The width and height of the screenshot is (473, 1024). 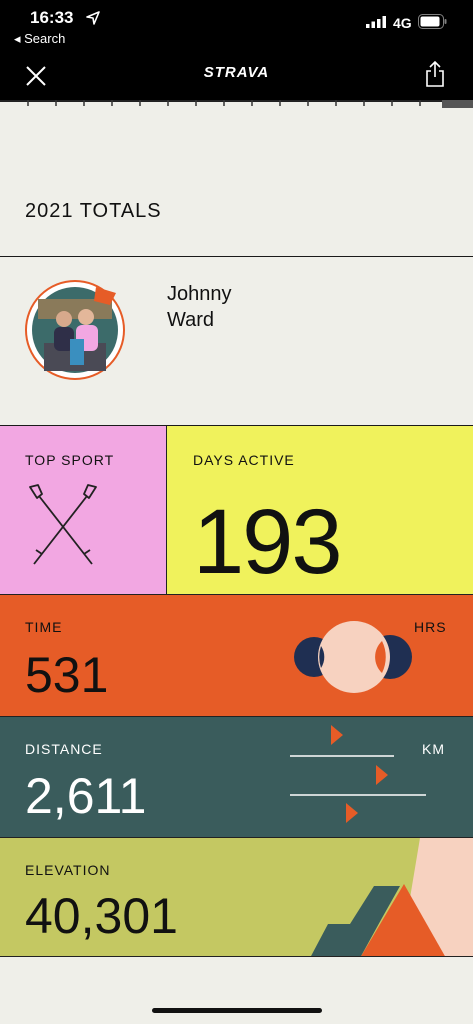 I want to click on distance-label: DISTANCE, so click(x=64, y=749).